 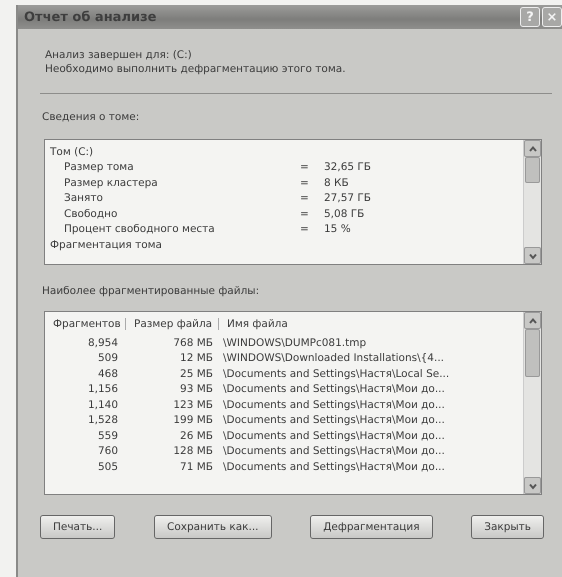 What do you see at coordinates (107, 451) in the screenshot?
I see `table-cell-text: 760` at bounding box center [107, 451].